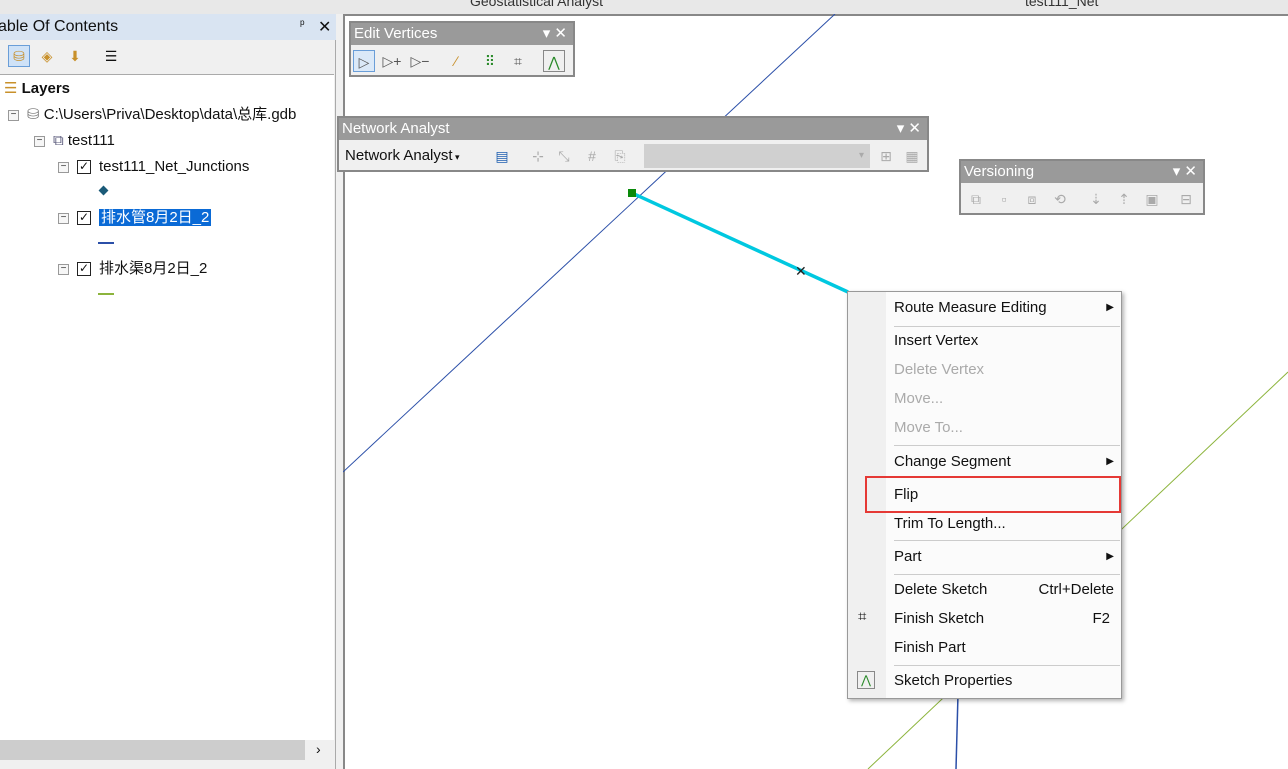 This screenshot has height=769, width=1288. I want to click on menu-item-insert-vertex: Insert Vertex, so click(1004, 341).